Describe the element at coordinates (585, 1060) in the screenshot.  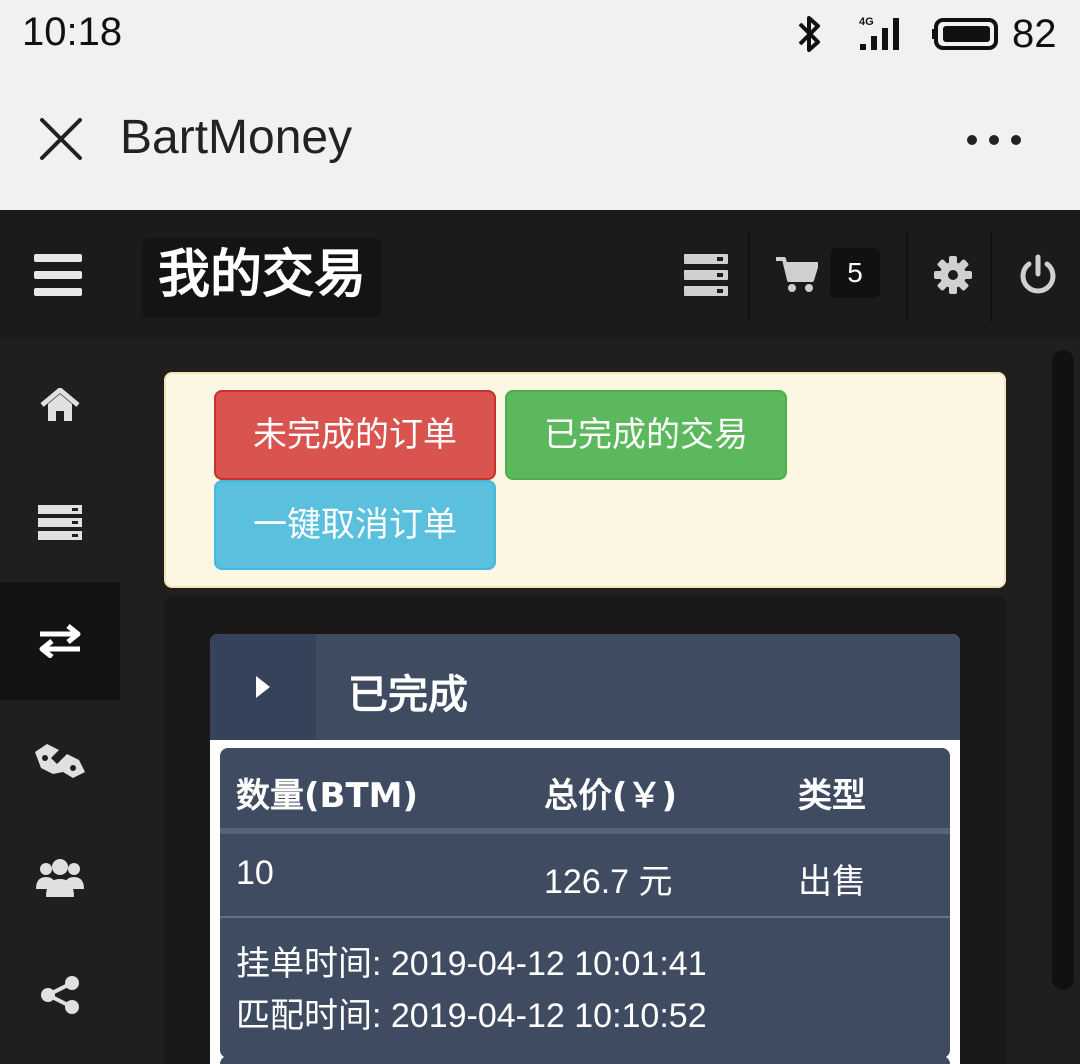
I see `next-trade-row` at that location.